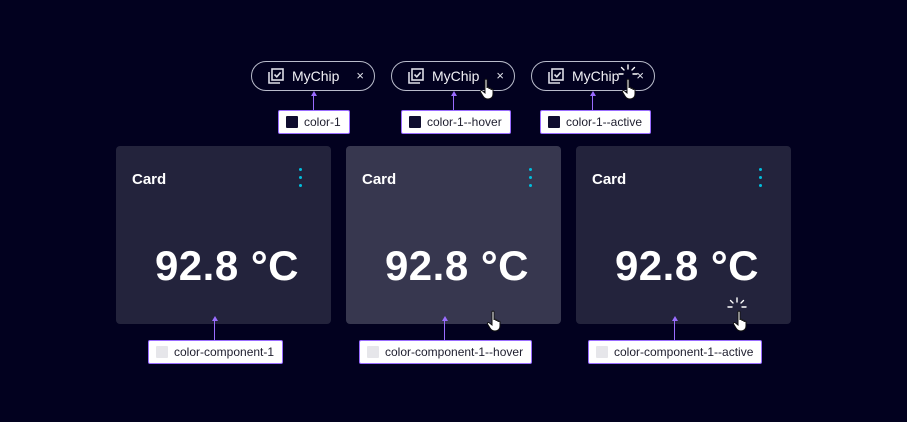 Image resolution: width=907 pixels, height=422 pixels. I want to click on color-token-label: color-1--hover, so click(456, 122).